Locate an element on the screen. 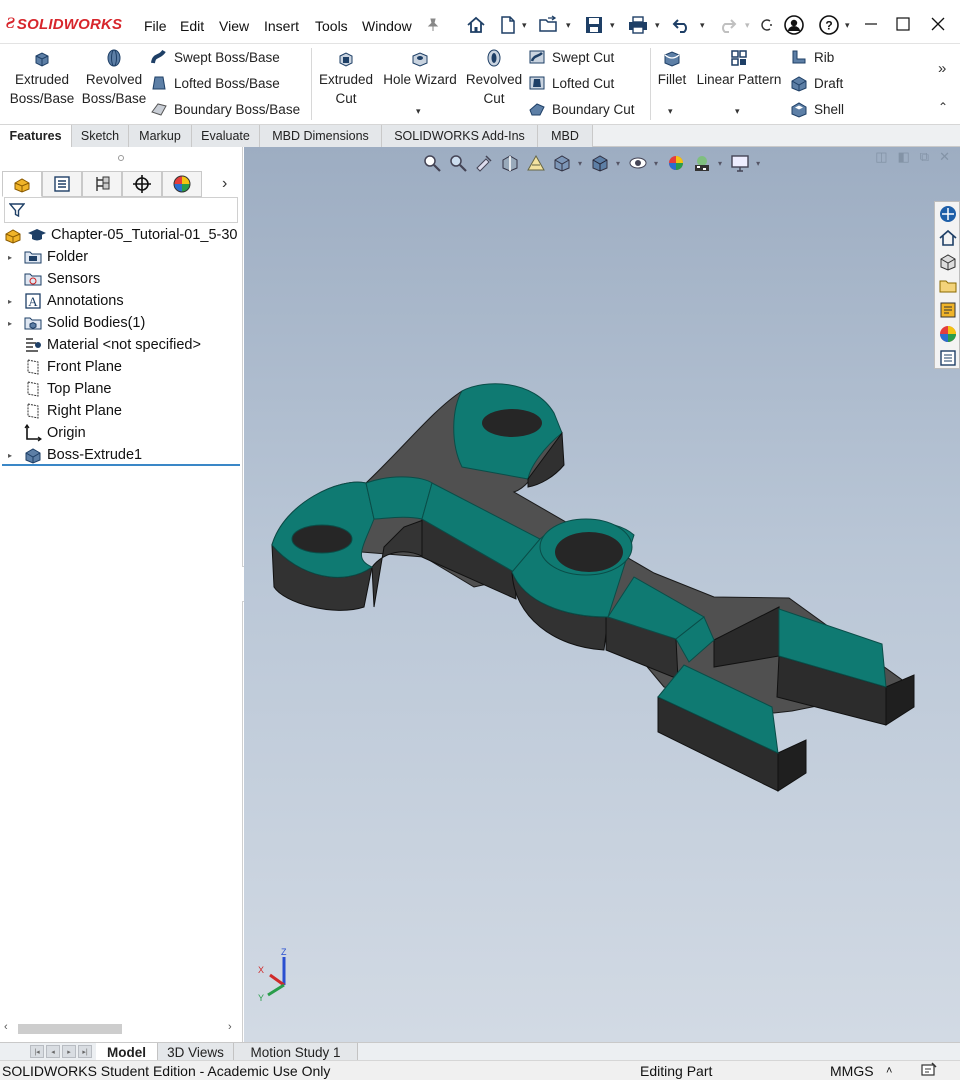  tree-filter-field is located at coordinates (121, 210).